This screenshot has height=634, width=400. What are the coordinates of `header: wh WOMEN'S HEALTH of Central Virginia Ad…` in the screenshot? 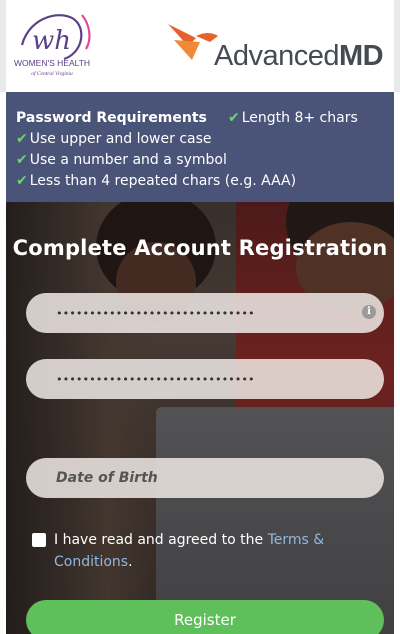 It's located at (200, 46).